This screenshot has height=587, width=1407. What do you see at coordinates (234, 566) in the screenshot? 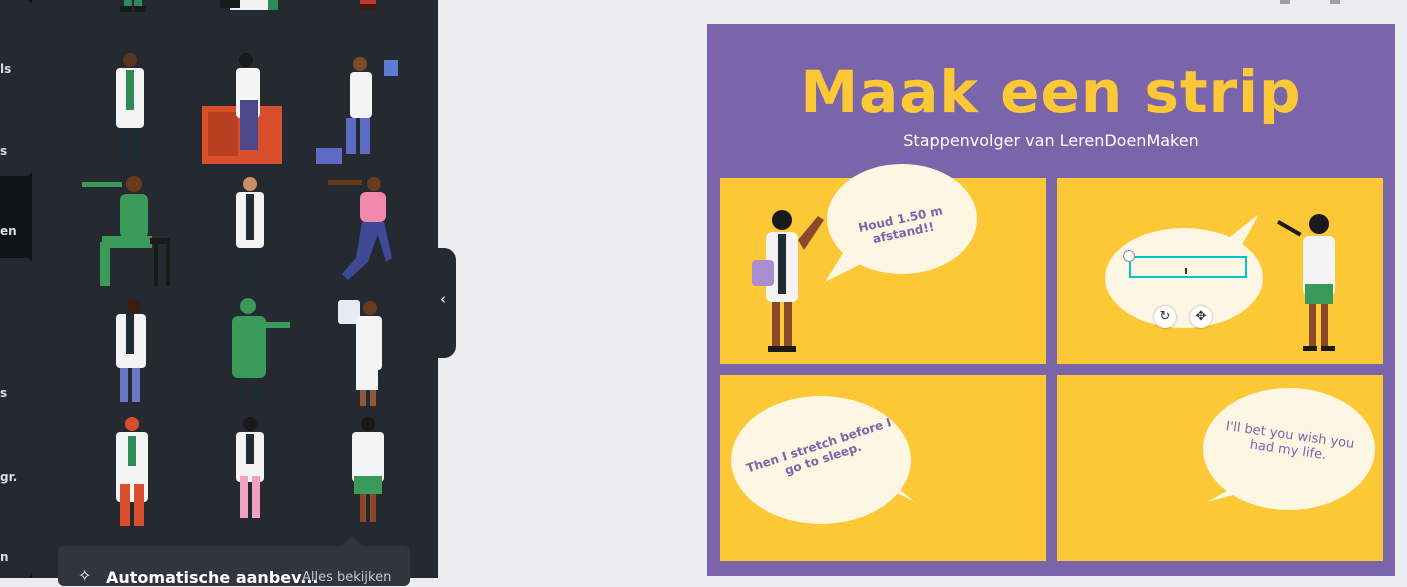
I see `auto-suggestions-bar: ✧ Automatische aanbev... Alles bekijken` at bounding box center [234, 566].